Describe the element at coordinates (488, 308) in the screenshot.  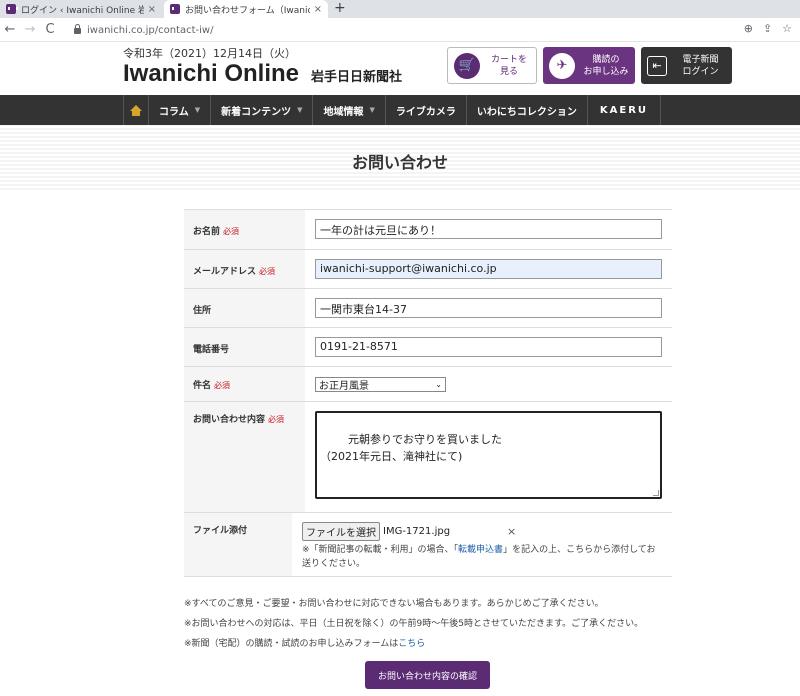
I see `address-field: 一関市東台14-37` at that location.